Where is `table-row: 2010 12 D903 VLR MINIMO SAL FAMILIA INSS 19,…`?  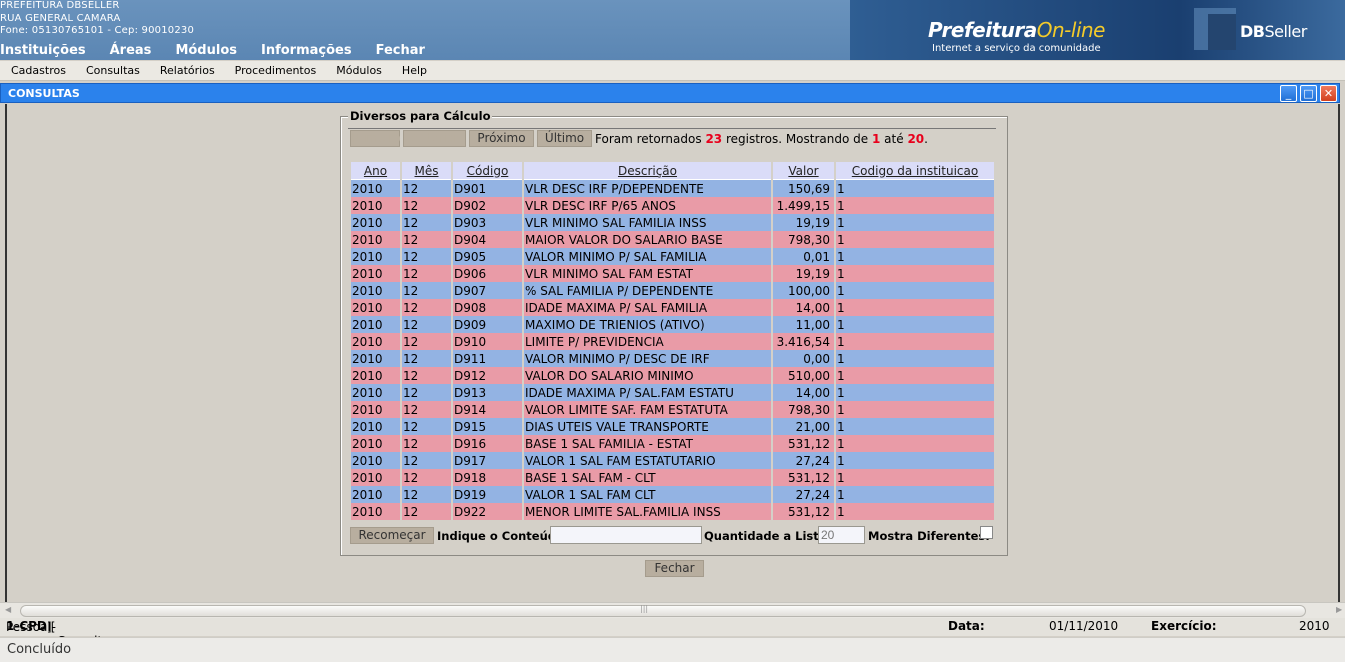 table-row: 2010 12 D903 VLR MINIMO SAL FAMILIA INSS 19,… is located at coordinates (672, 222).